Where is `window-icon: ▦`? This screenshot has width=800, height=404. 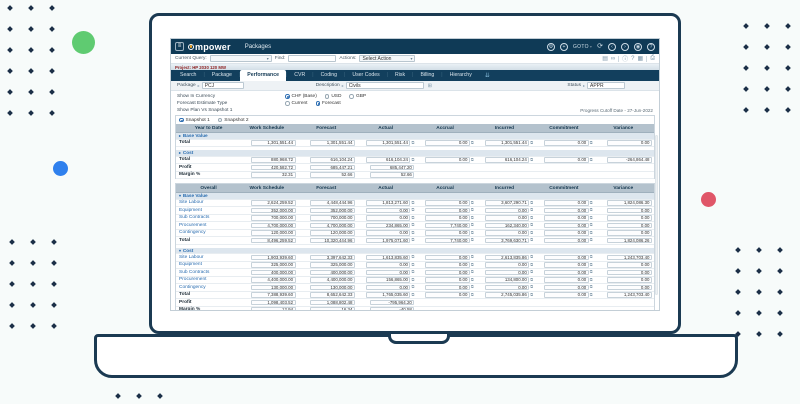
window-icon: ▦ is located at coordinates (641, 58).